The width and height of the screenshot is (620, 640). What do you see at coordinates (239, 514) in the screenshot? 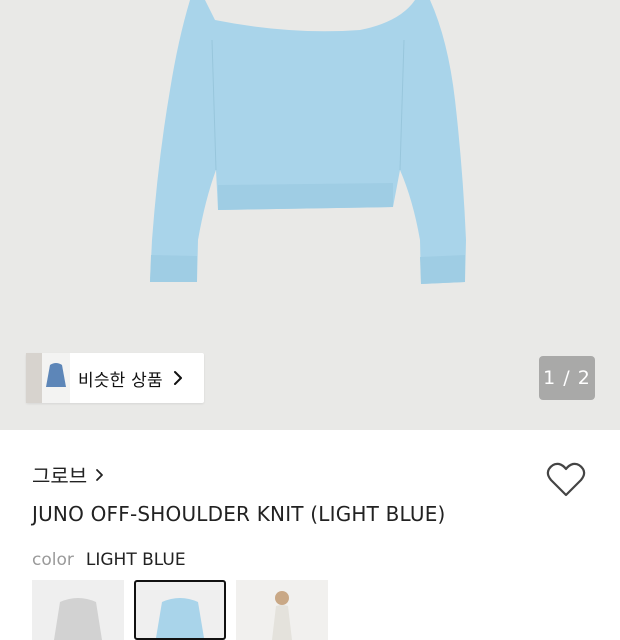
I see `product-title: JUNO OFF-SHOULDER KNIT (LIGHT BLUE)` at bounding box center [239, 514].